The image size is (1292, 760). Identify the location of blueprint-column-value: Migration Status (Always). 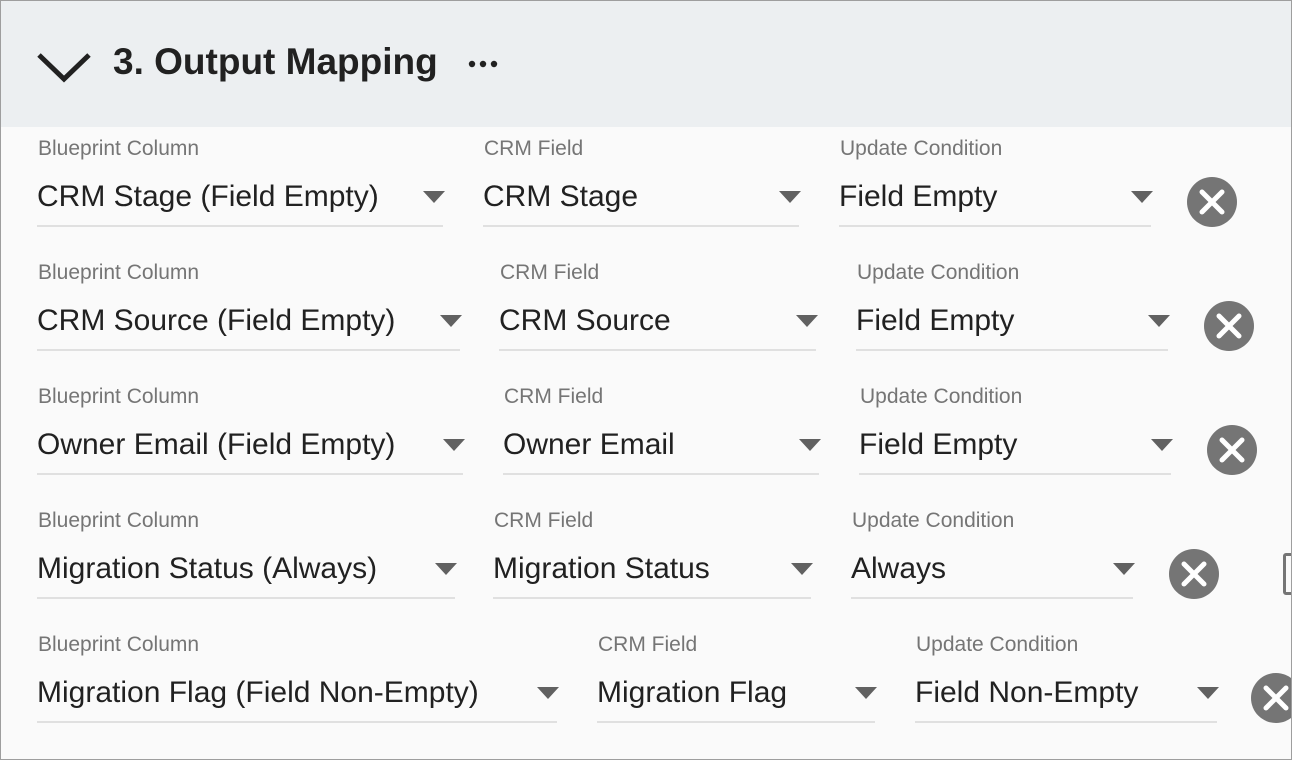
(207, 568).